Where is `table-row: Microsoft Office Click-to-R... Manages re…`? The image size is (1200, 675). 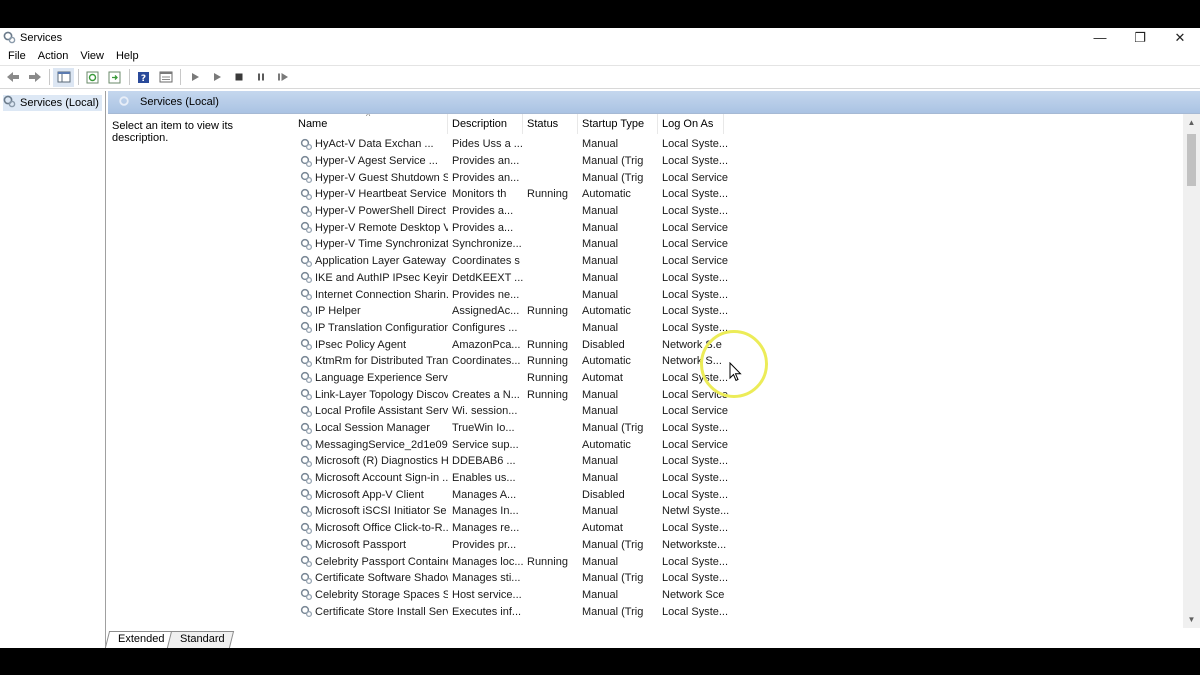 table-row: Microsoft Office Click-to-R... Manages re… is located at coordinates (511, 528).